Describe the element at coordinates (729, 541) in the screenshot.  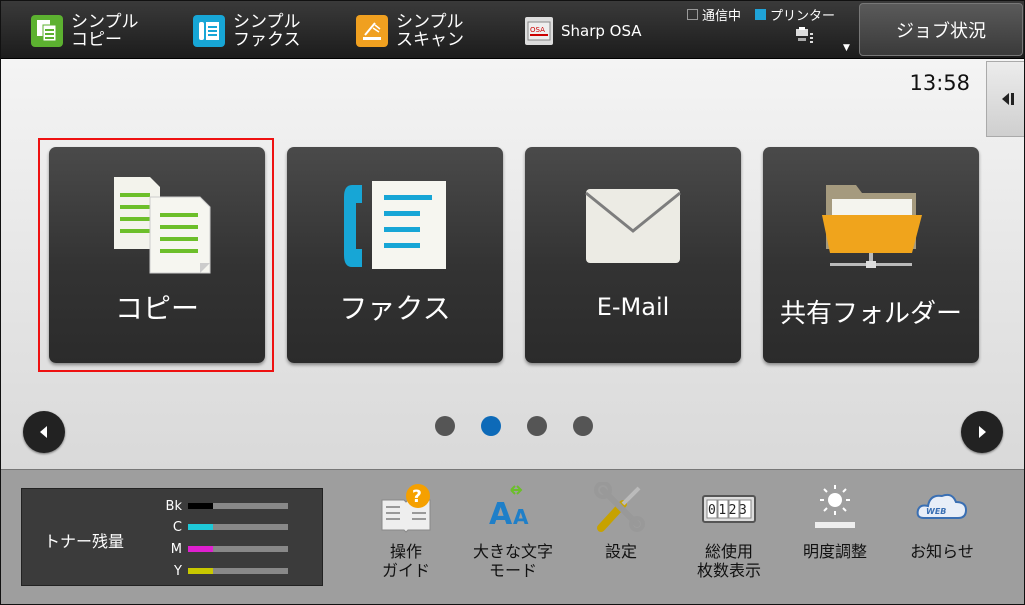
I see `total-count-button: 0123 総使用 枚数表示` at that location.